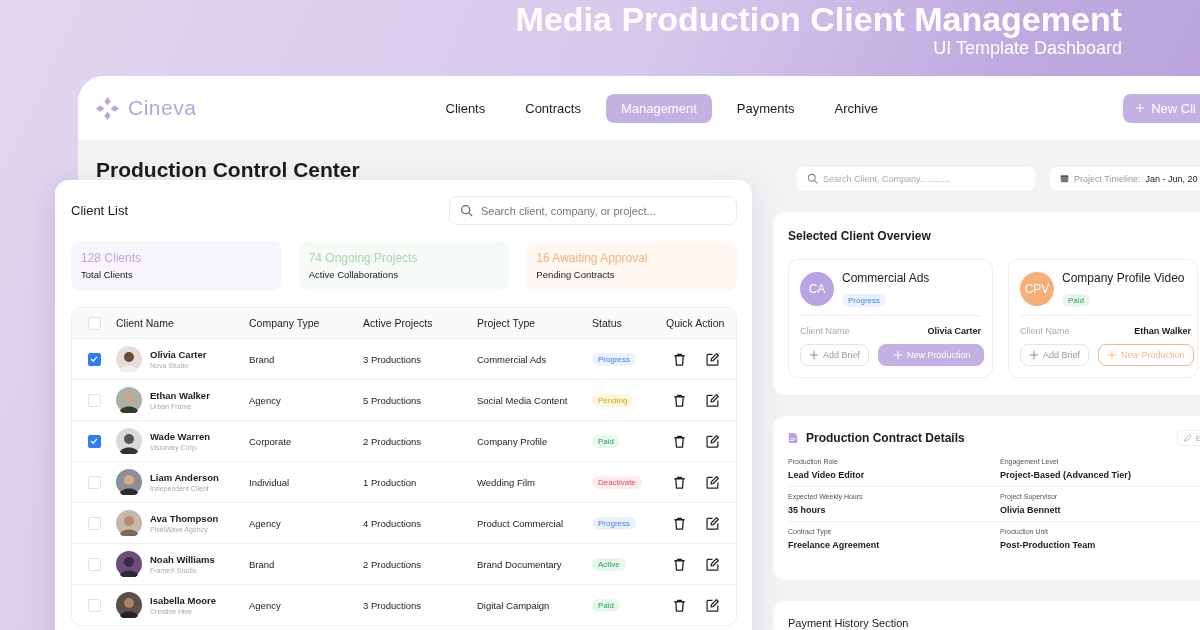 The height and width of the screenshot is (630, 1200). Describe the element at coordinates (262, 564) in the screenshot. I see `table-cell-text: Brand` at that location.